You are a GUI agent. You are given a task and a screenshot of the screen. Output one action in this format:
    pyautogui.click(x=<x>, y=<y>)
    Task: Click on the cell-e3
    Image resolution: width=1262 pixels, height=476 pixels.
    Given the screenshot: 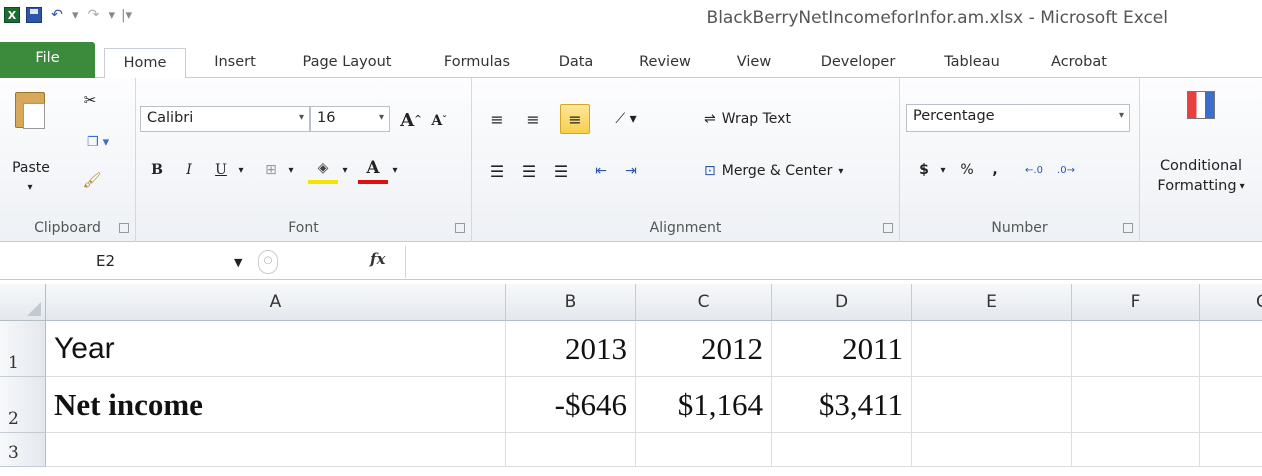 What is the action you would take?
    pyautogui.click(x=992, y=450)
    